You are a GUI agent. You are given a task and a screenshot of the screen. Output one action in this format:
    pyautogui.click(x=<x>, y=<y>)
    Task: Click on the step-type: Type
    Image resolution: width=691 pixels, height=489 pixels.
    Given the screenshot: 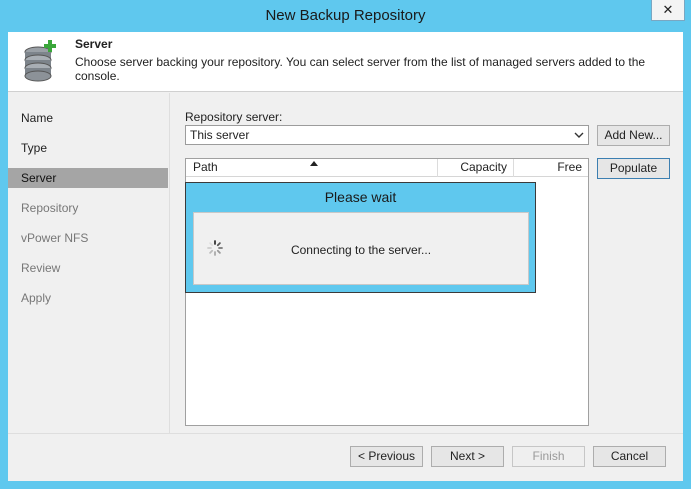 What is the action you would take?
    pyautogui.click(x=88, y=148)
    